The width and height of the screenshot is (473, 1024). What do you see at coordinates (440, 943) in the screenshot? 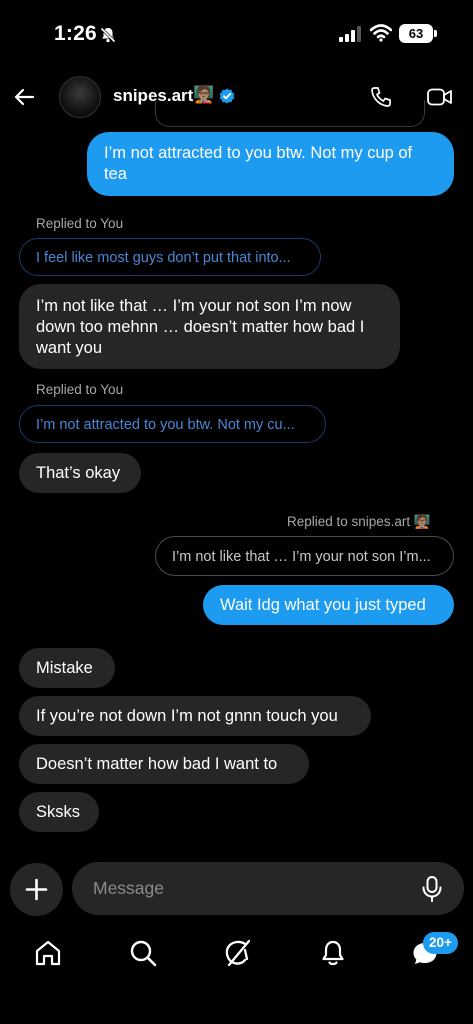
I see `messages-count-badge: 20+` at bounding box center [440, 943].